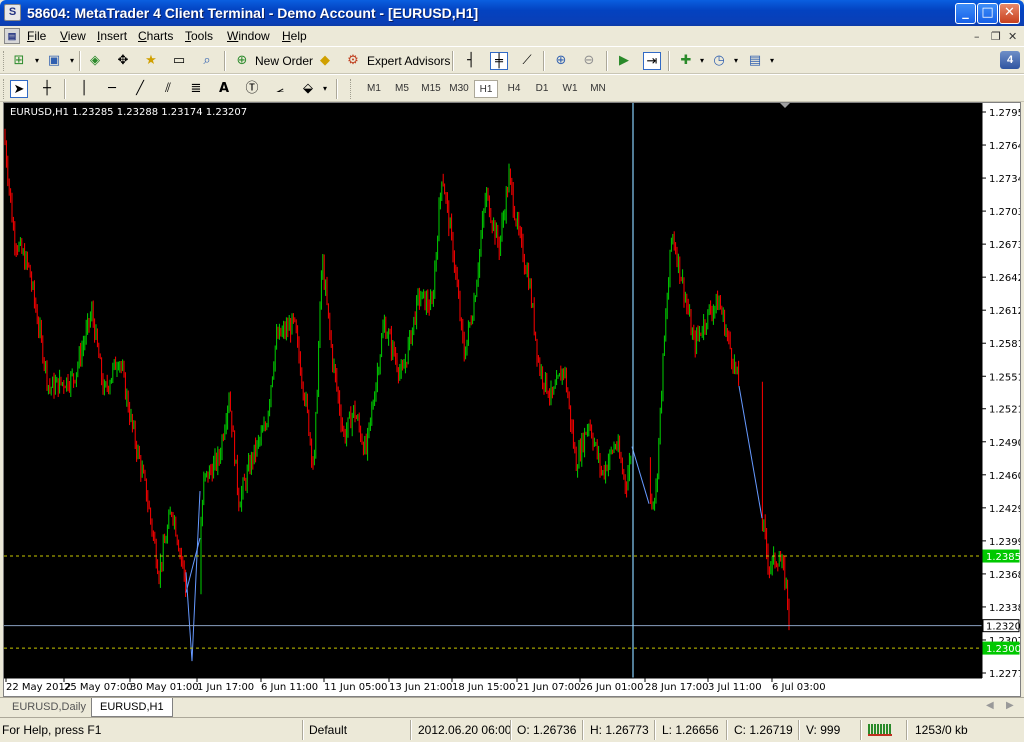 Image resolution: width=1024 pixels, height=742 pixels. I want to click on vertical-line-icon: │, so click(84, 89).